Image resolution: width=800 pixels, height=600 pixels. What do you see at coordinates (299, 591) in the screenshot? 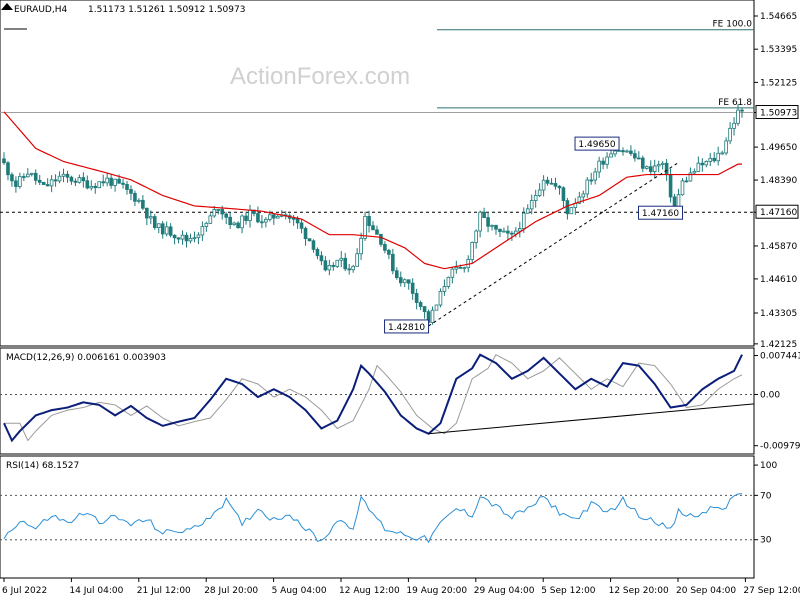
I see `x-tick-label: 5 Aug 04:00` at bounding box center [299, 591].